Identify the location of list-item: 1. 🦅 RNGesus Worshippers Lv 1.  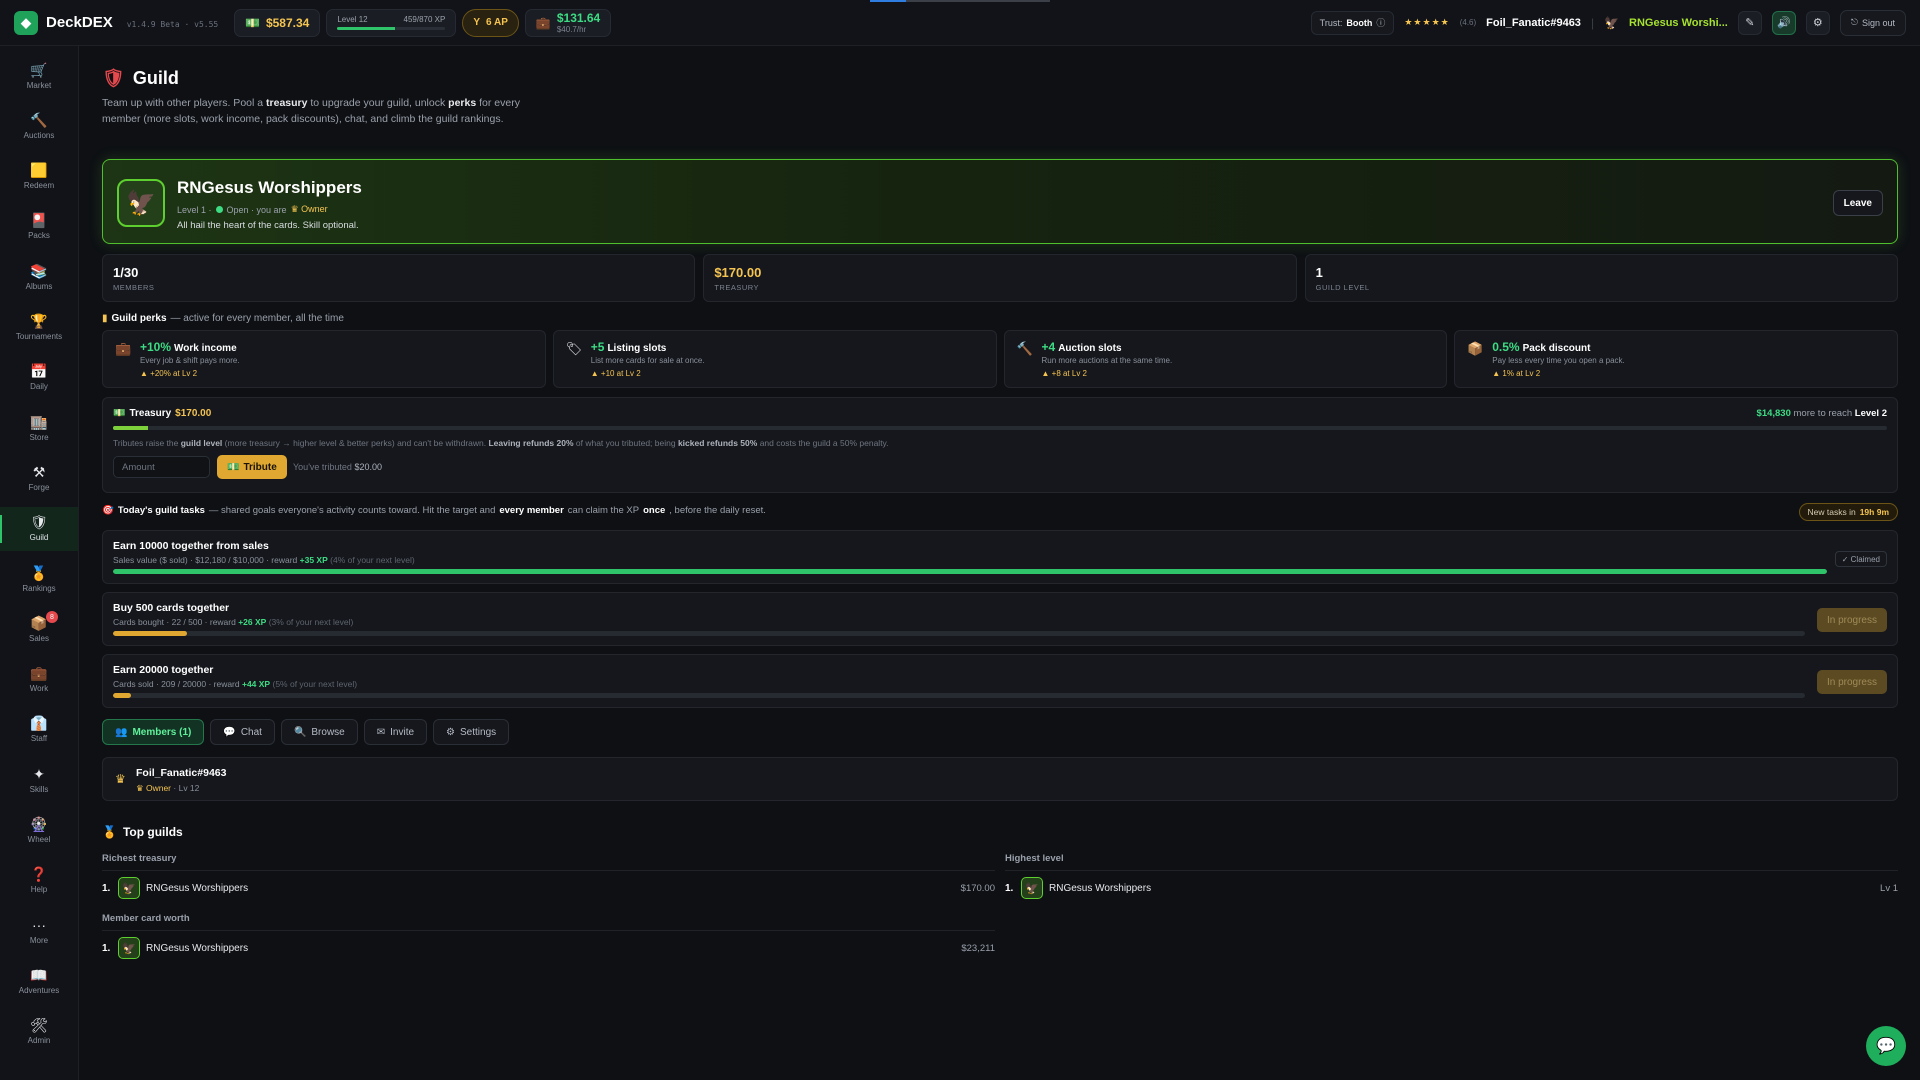
(1451, 888).